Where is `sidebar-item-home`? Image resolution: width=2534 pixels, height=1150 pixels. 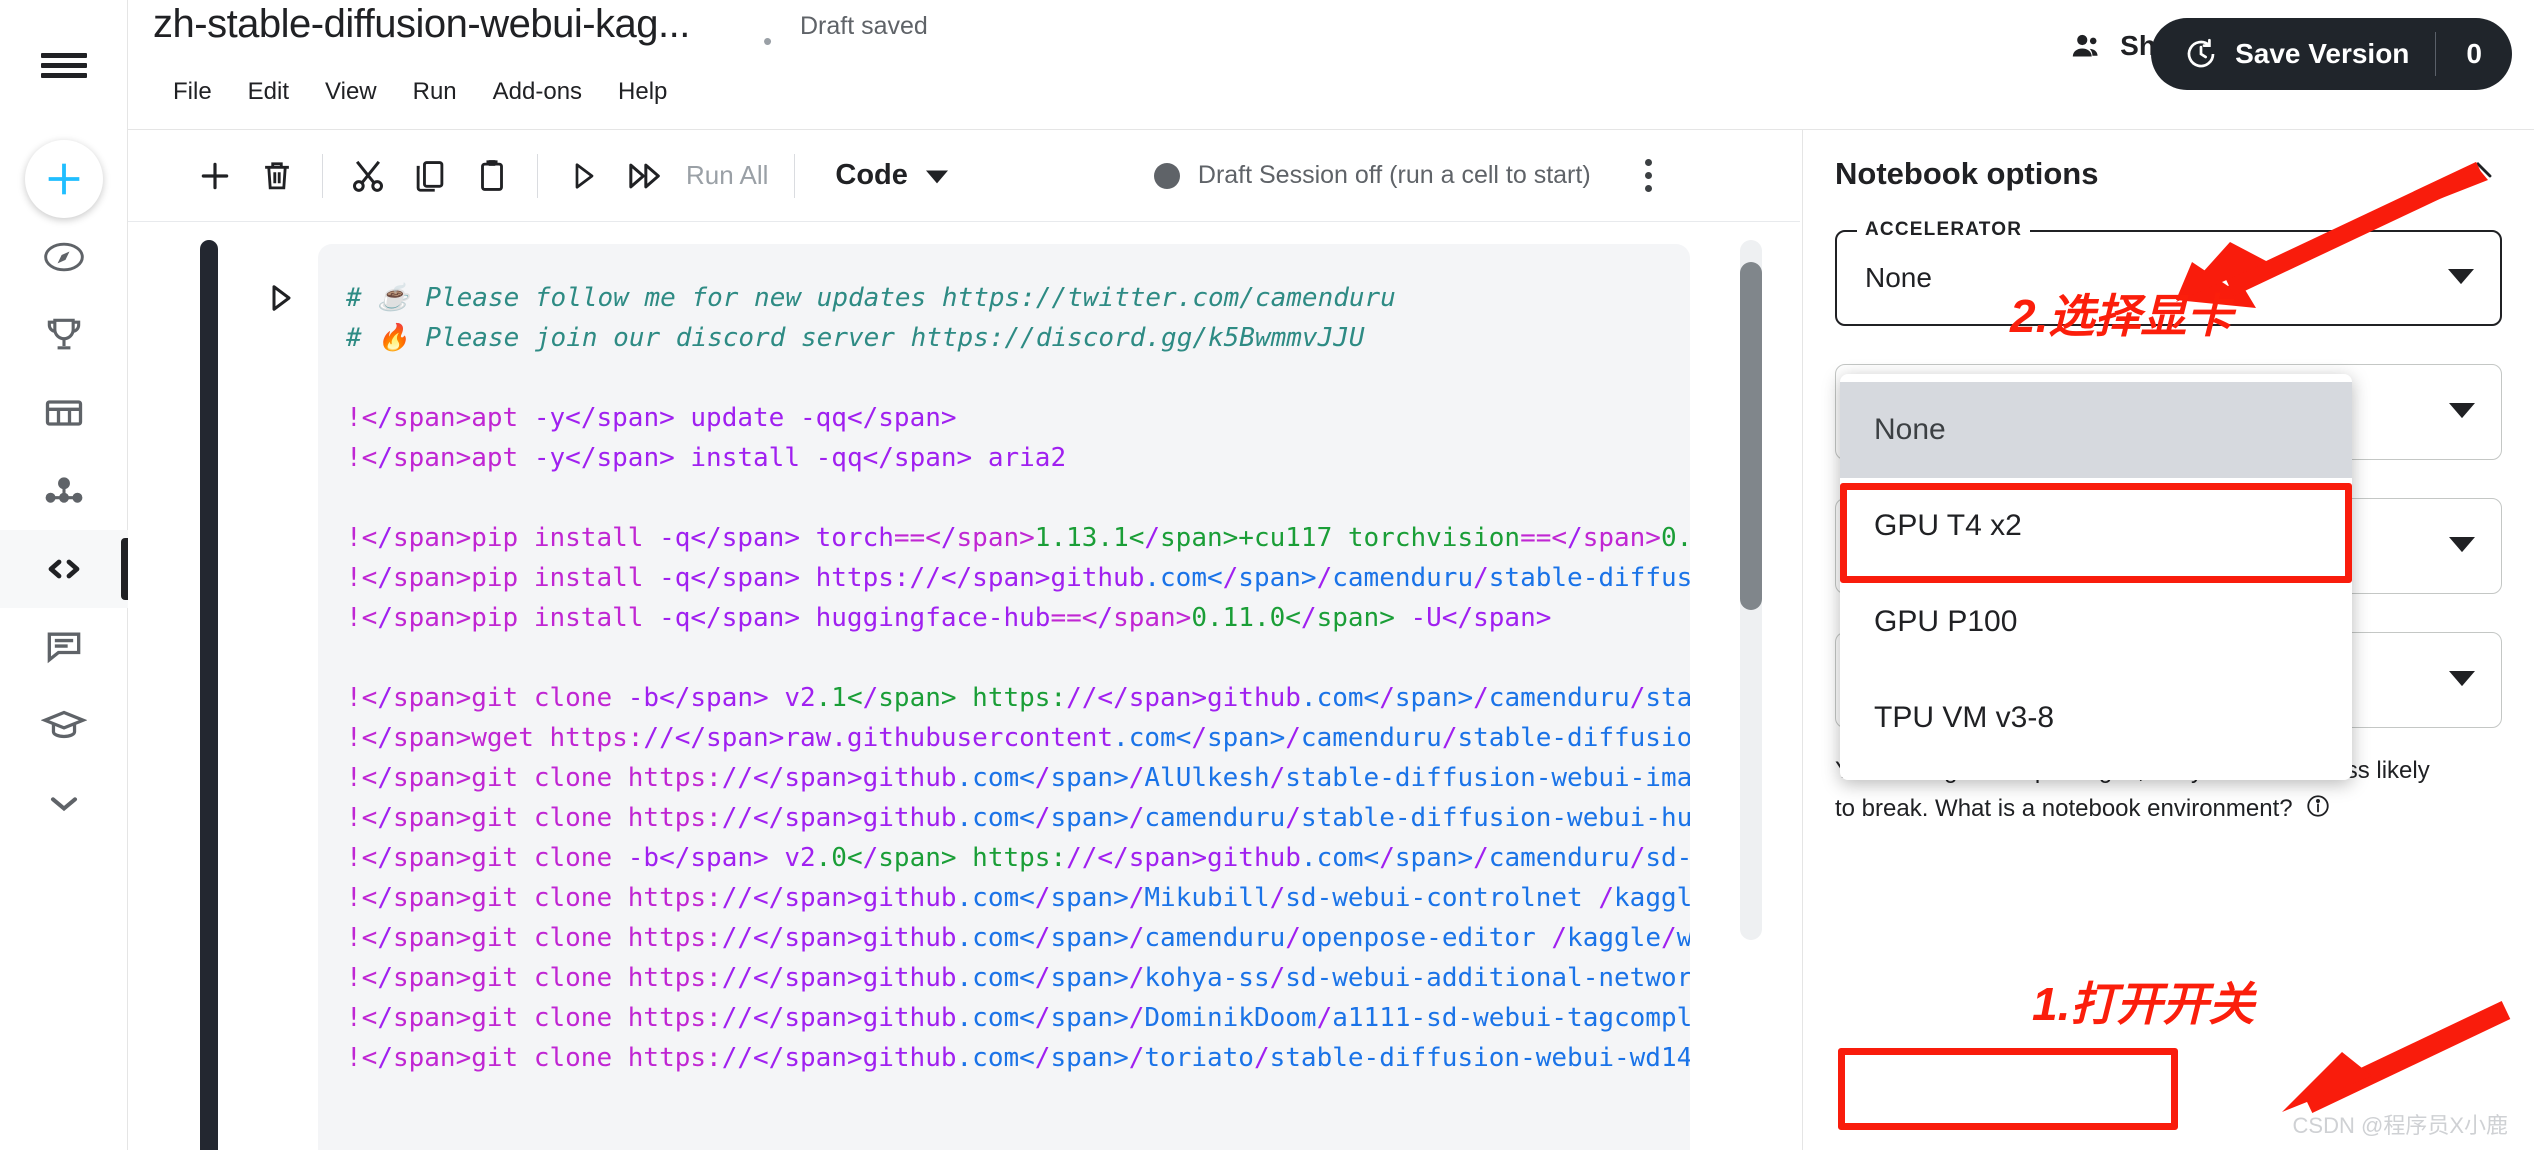
sidebar-item-home is located at coordinates (64, 257).